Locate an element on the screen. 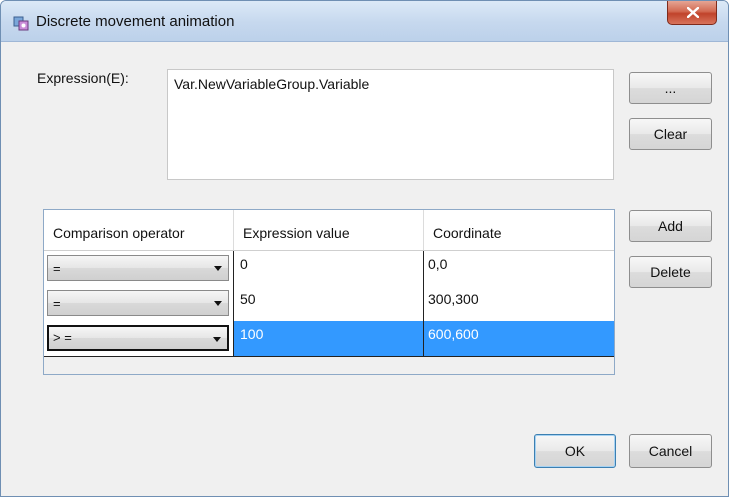  expression-input: Var.NewVariableGroup.Variable is located at coordinates (390, 124).